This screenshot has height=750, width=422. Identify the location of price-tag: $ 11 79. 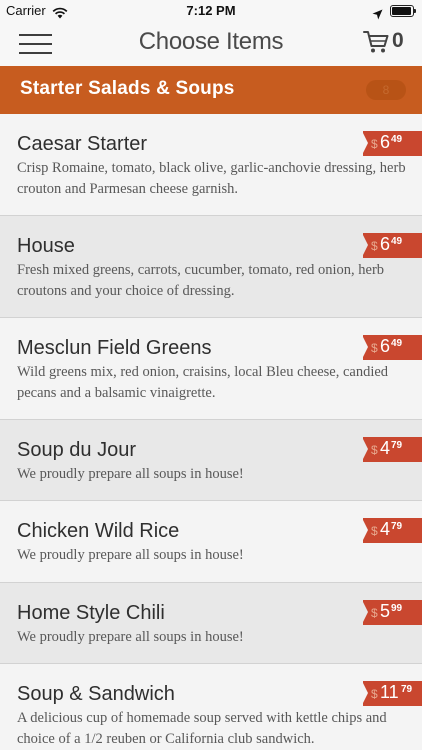
(392, 693).